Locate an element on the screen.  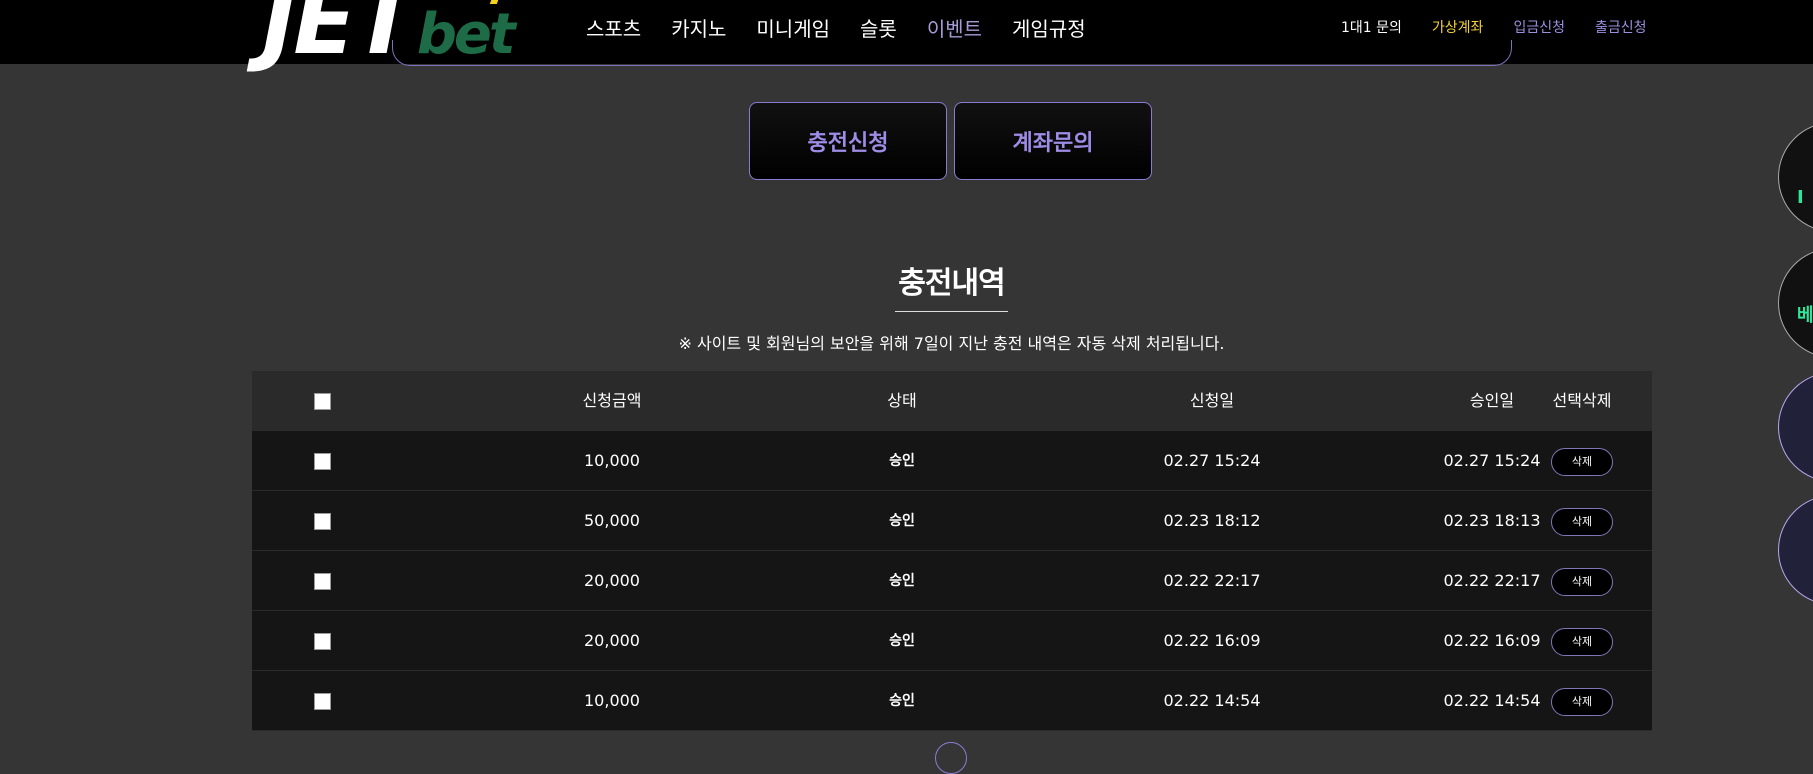
row-requested: 02.22 14:54 is located at coordinates (1212, 700).